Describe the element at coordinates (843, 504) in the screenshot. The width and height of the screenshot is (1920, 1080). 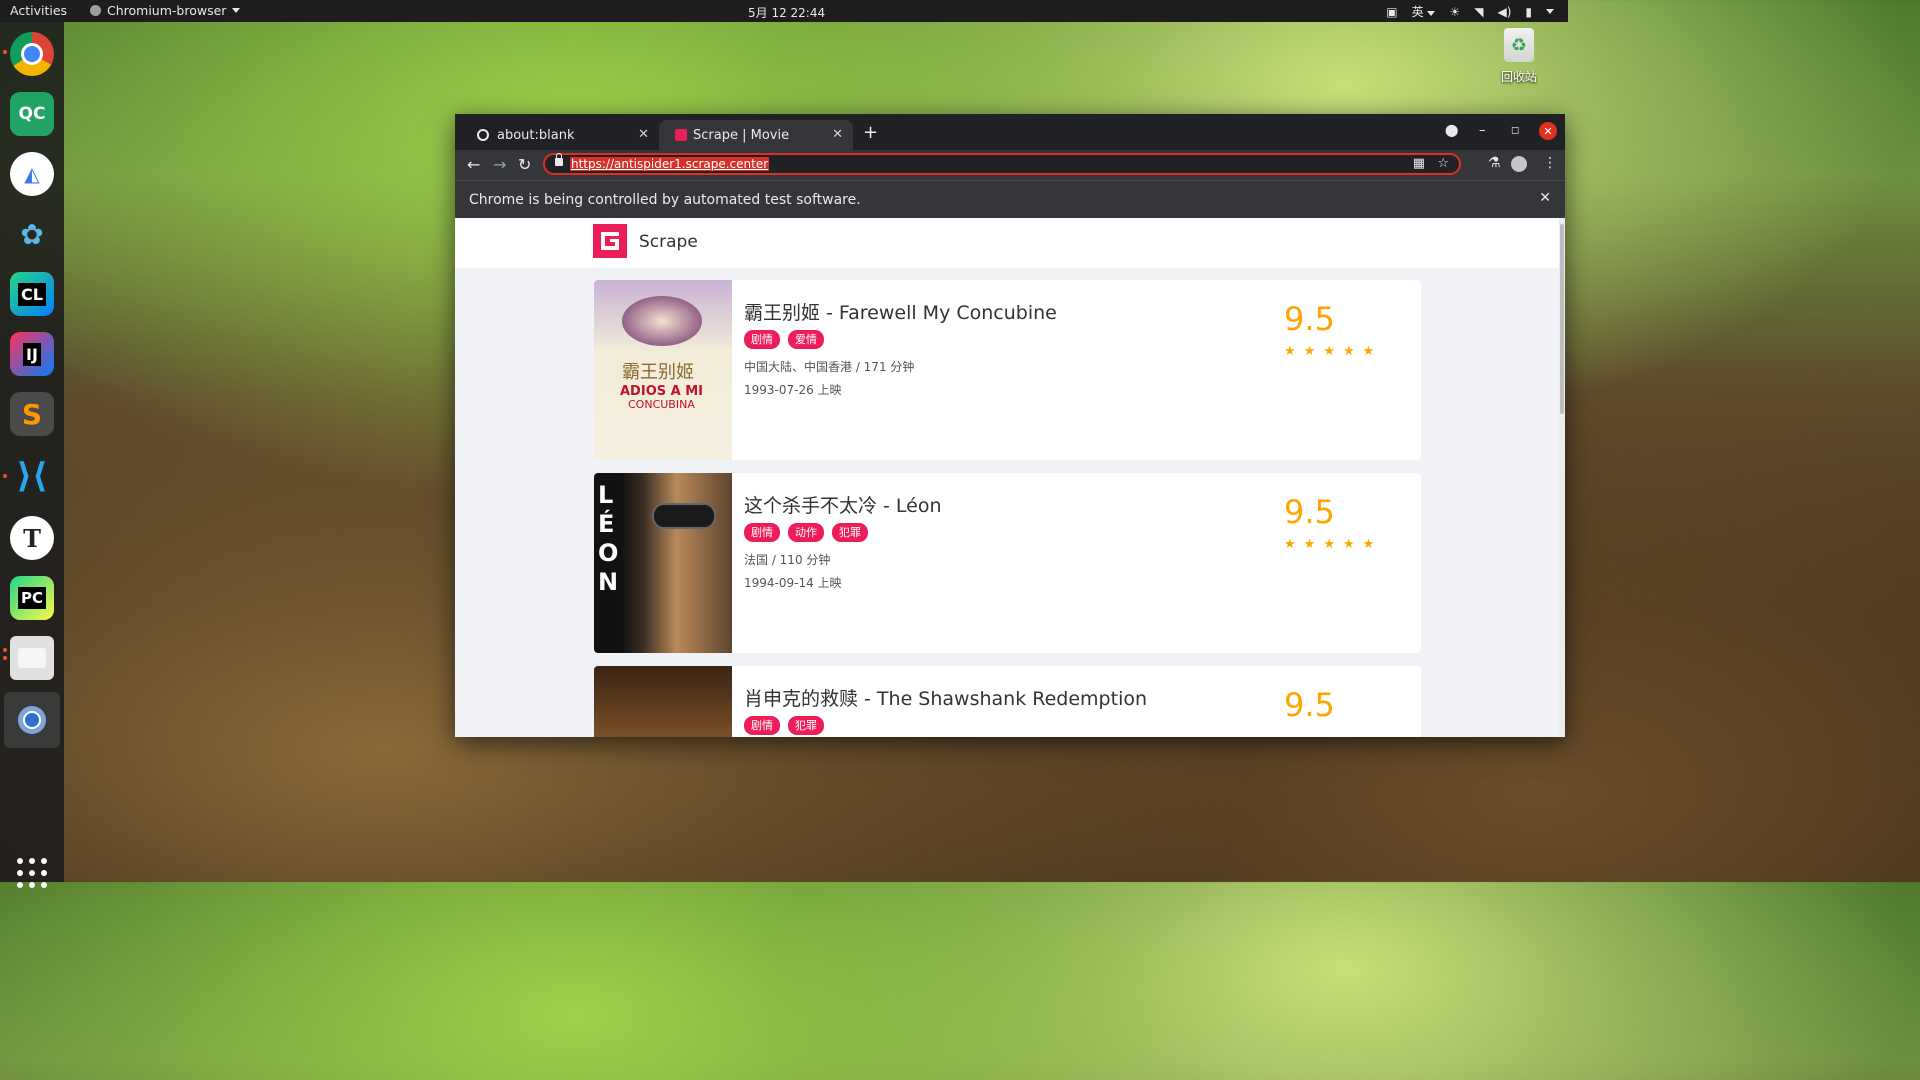
I see `movie-title: 这个杀手不太冷 - Léon` at that location.